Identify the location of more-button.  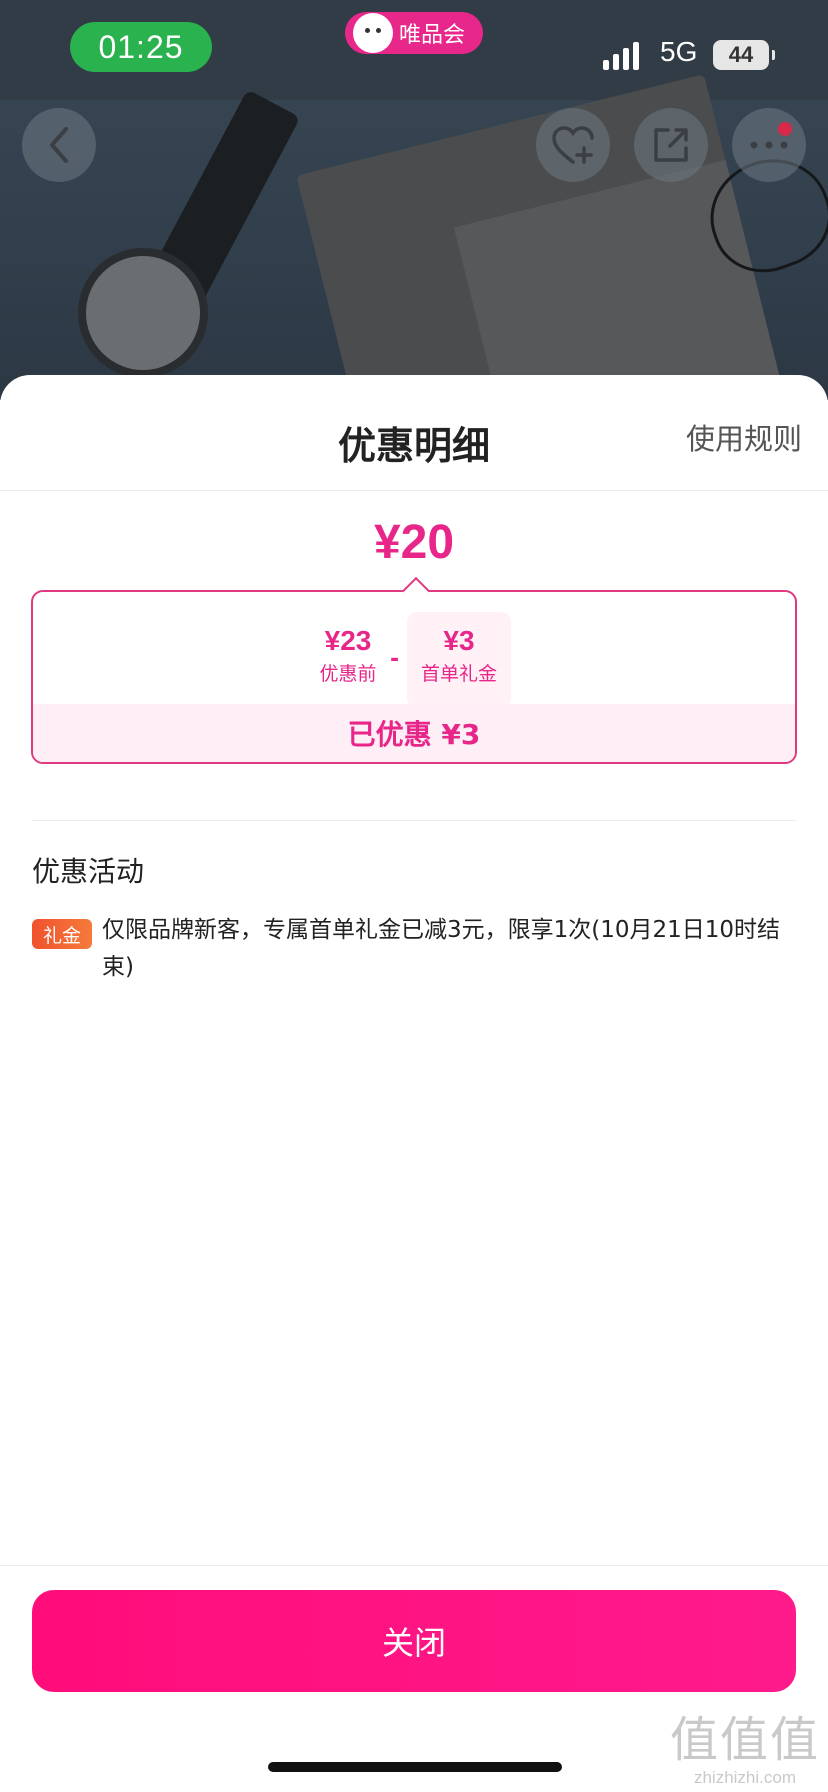
(769, 145).